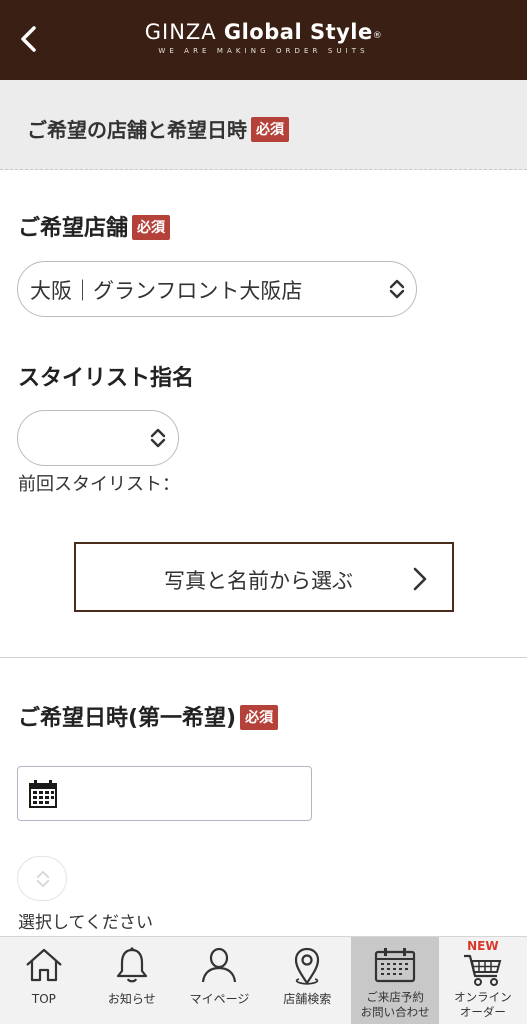 The image size is (527, 1024). I want to click on time-select, so click(42, 878).